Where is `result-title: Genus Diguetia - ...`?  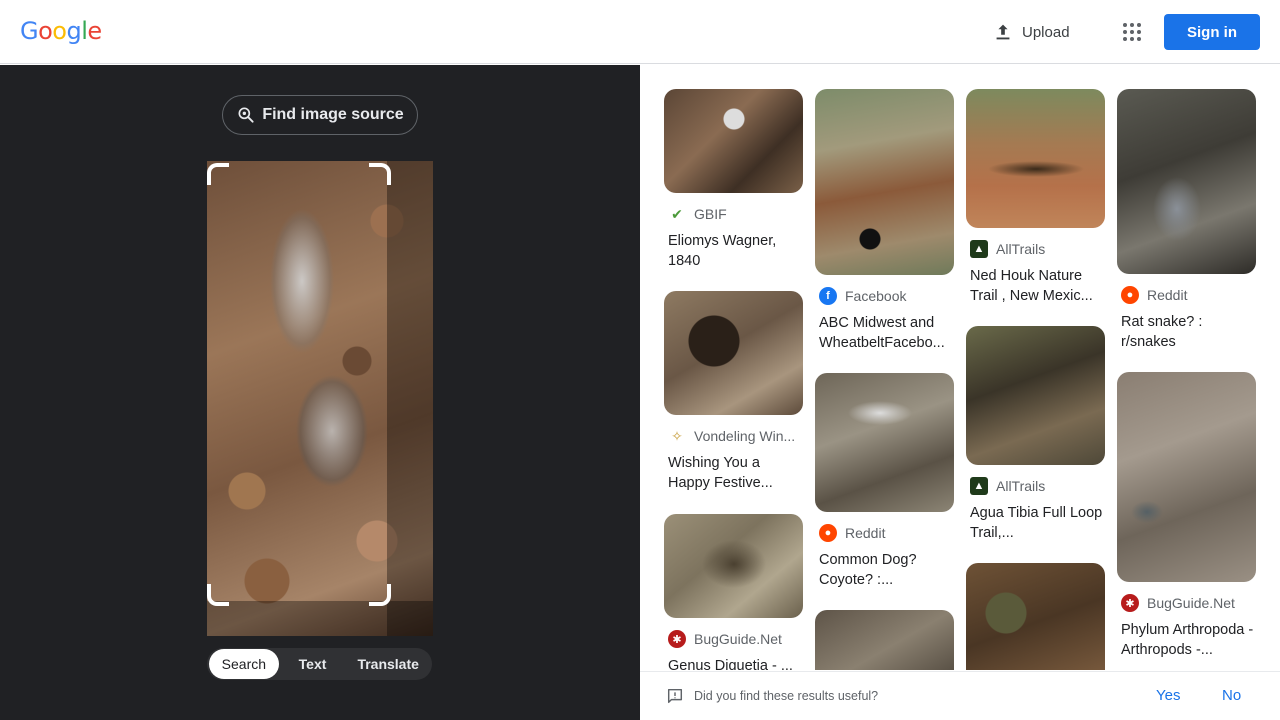 result-title: Genus Diguetia - ... is located at coordinates (733, 663).